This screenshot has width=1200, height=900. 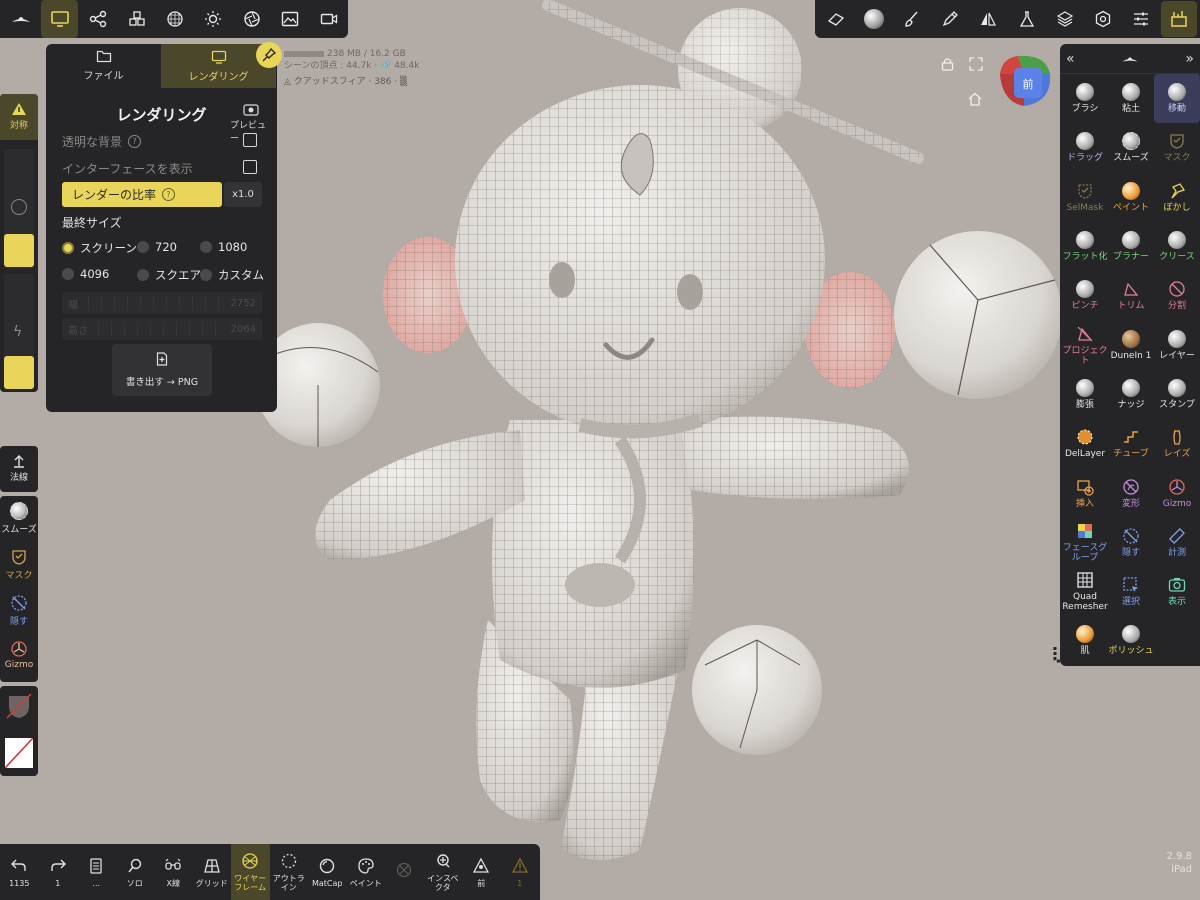 What do you see at coordinates (142, 194) in the screenshot?
I see `render-ratio-slider: レンダーの比率 ?` at bounding box center [142, 194].